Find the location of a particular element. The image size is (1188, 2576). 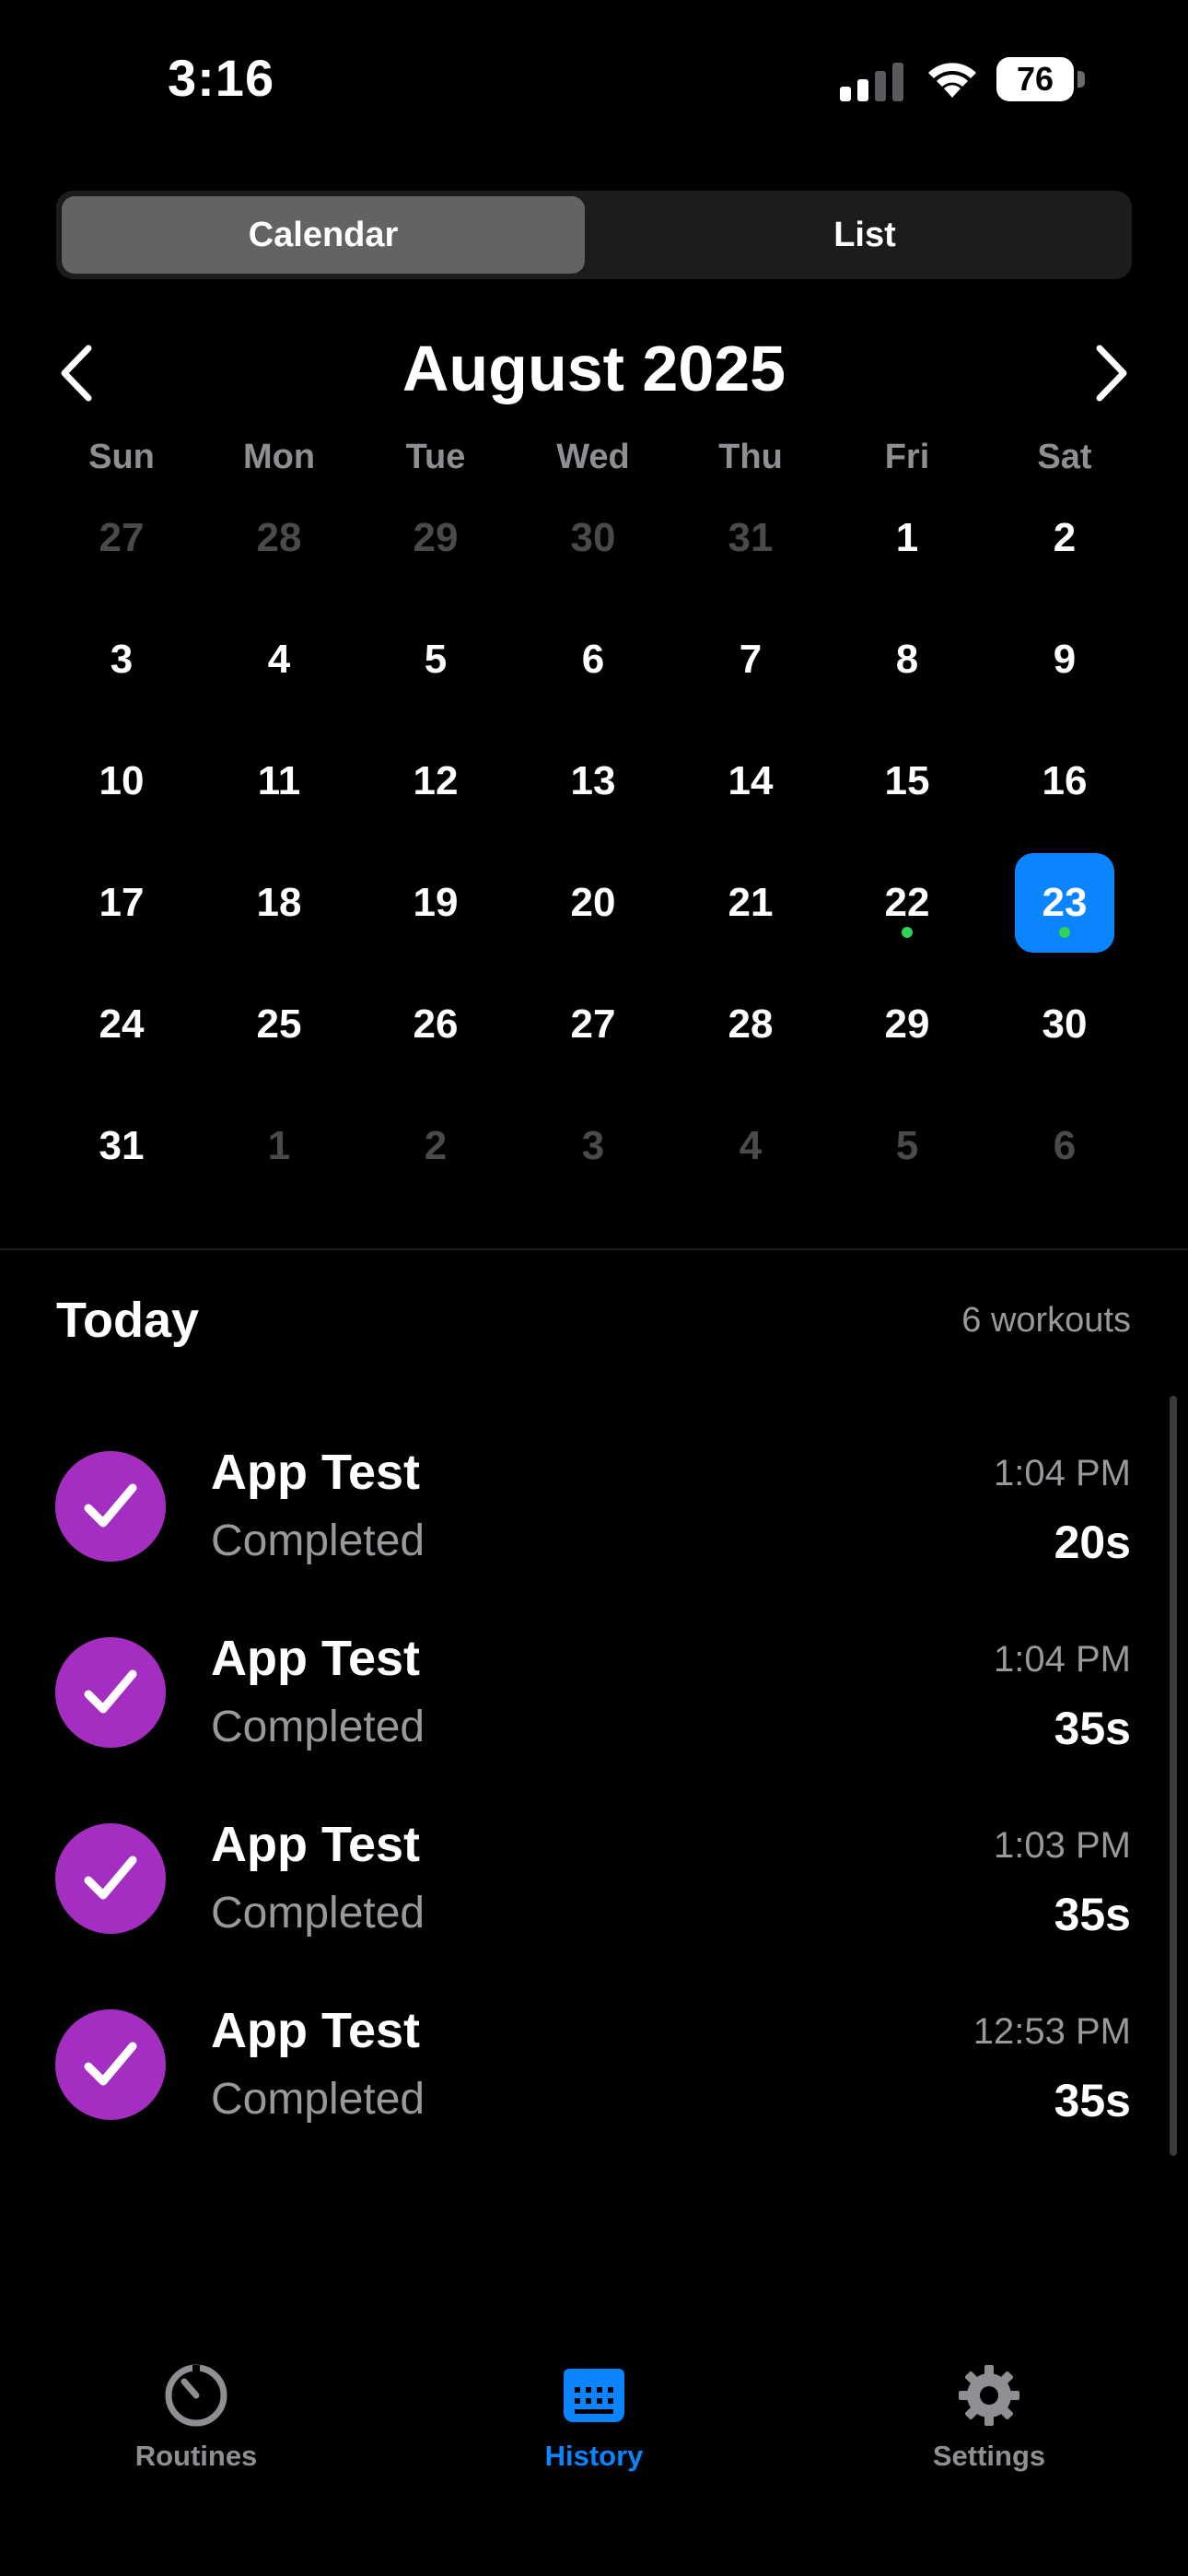

calendar-day-number: 3 is located at coordinates (593, 1145).